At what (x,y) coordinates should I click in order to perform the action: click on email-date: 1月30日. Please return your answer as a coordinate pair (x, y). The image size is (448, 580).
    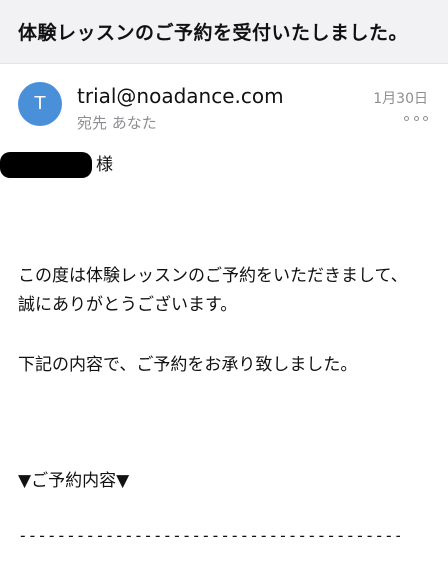
    Looking at the image, I should click on (400, 99).